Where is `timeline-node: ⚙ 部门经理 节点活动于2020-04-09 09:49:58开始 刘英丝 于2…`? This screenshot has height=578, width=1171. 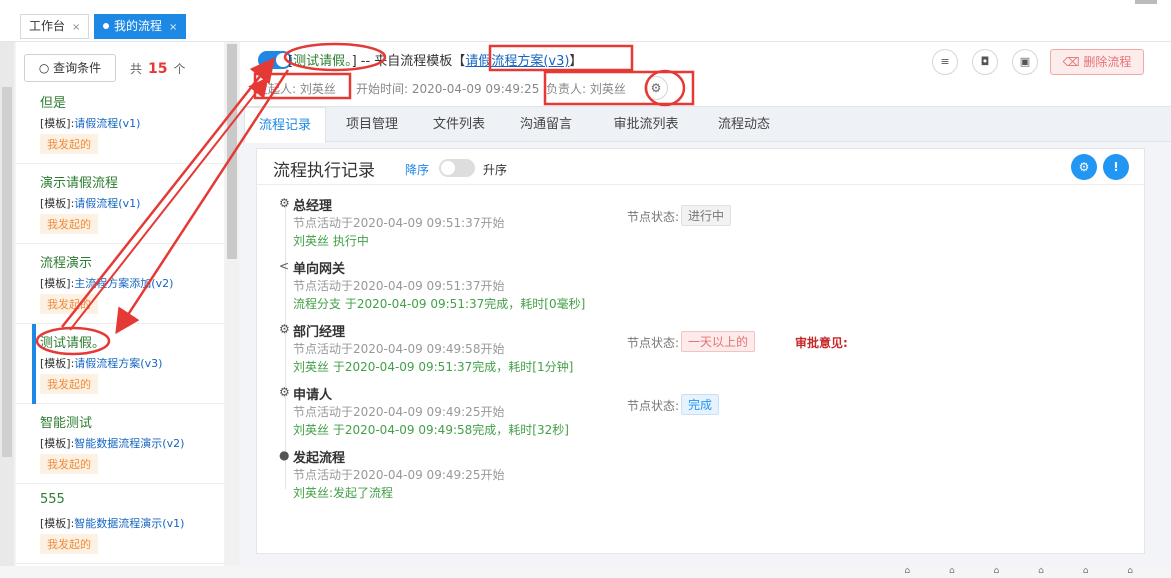 timeline-node: ⚙ 部门经理 节点活动于2020-04-09 09:49:58开始 刘英丝 于2… is located at coordinates (699, 351).